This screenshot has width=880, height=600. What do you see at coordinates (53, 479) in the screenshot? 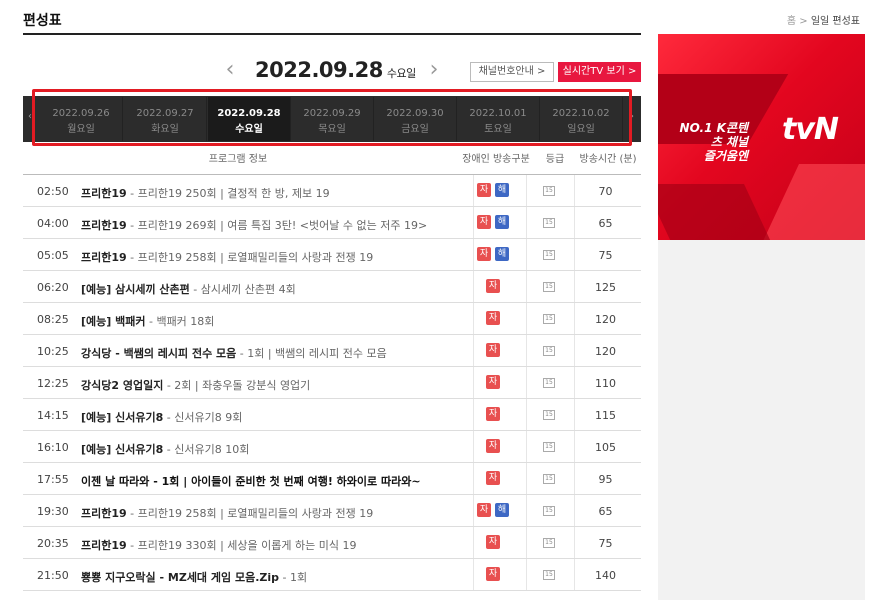
I see `row-time: 17:55` at bounding box center [53, 479].